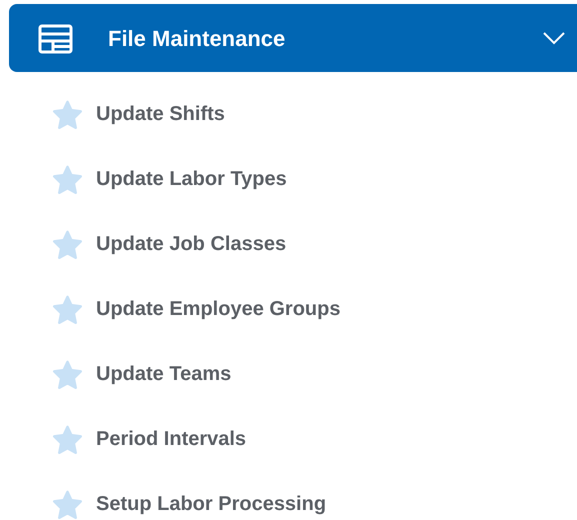  What do you see at coordinates (191, 244) in the screenshot?
I see `menu-item: Update Job Classes` at bounding box center [191, 244].